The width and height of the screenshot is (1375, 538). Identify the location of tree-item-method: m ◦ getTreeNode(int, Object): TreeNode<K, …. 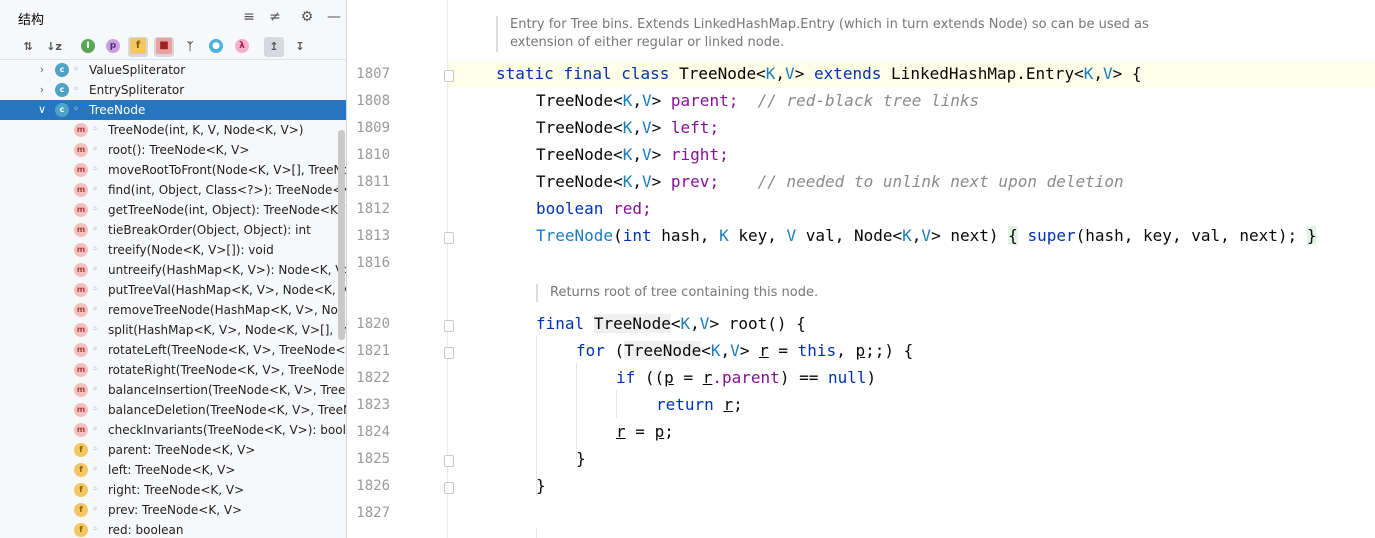
(173, 210).